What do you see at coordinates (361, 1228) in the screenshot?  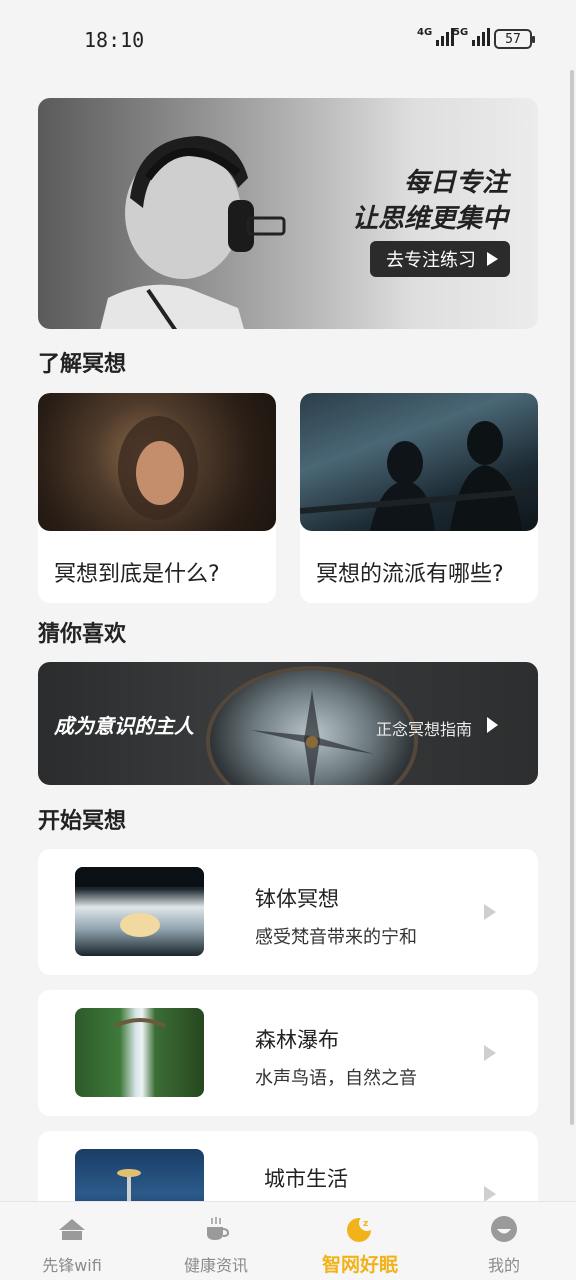 I see `moon-sleep-icon: z` at bounding box center [361, 1228].